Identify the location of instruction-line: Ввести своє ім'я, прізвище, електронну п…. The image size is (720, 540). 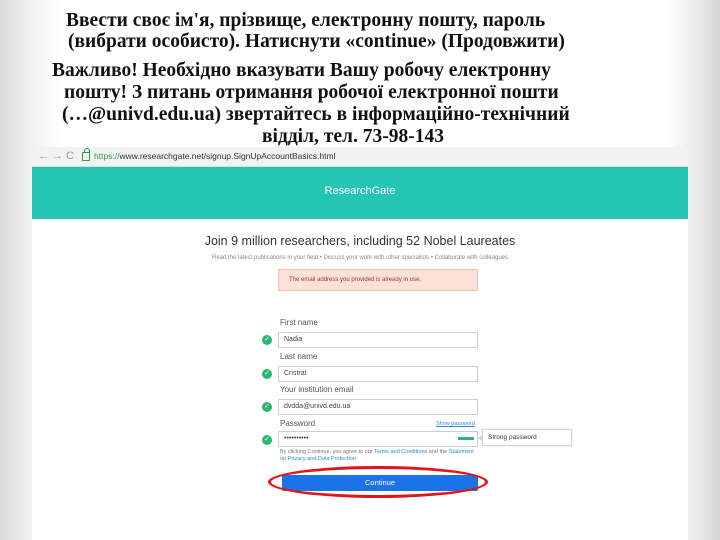
(306, 20).